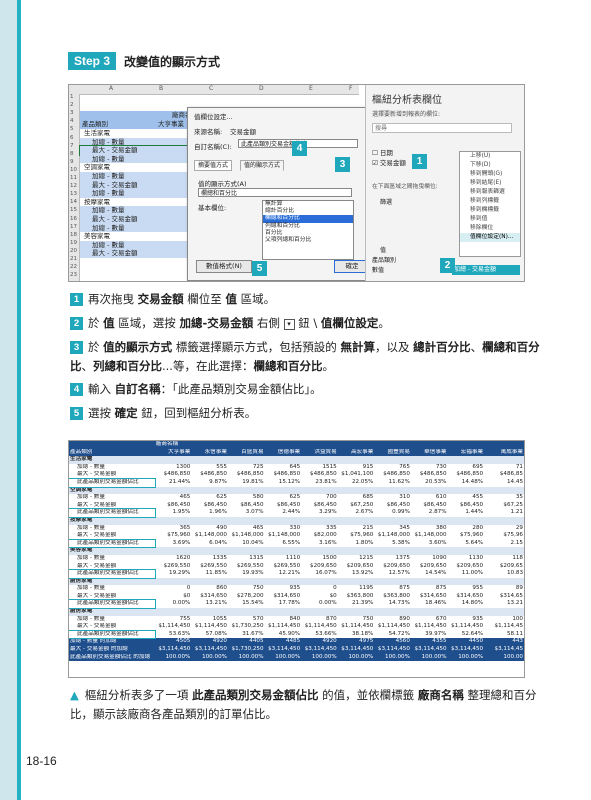 Image resolution: width=591 pixels, height=800 pixels. What do you see at coordinates (331, 497) in the screenshot?
I see `table-cell: 700` at bounding box center [331, 497].